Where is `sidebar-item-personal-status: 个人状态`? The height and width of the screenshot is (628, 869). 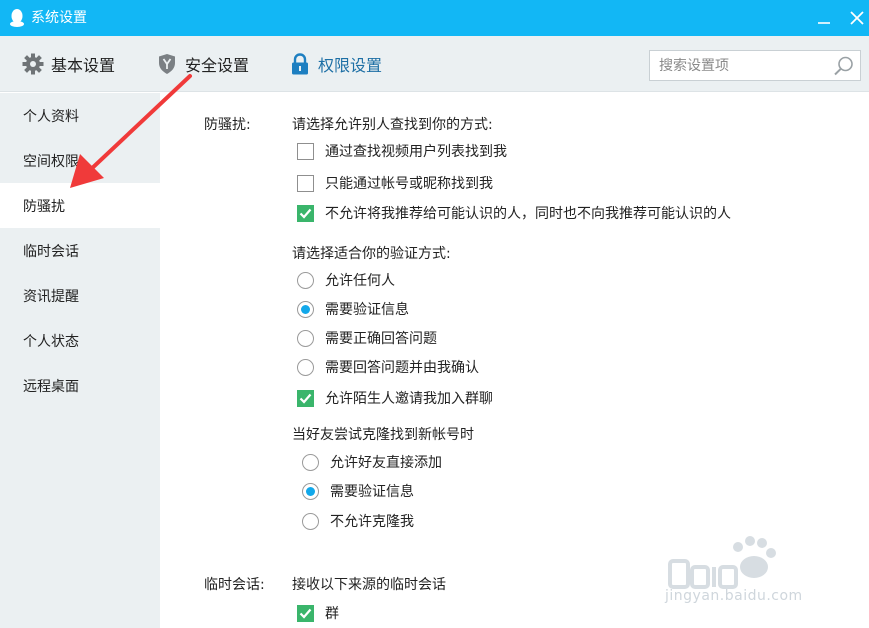
sidebar-item-personal-status: 个人状态 is located at coordinates (80, 340).